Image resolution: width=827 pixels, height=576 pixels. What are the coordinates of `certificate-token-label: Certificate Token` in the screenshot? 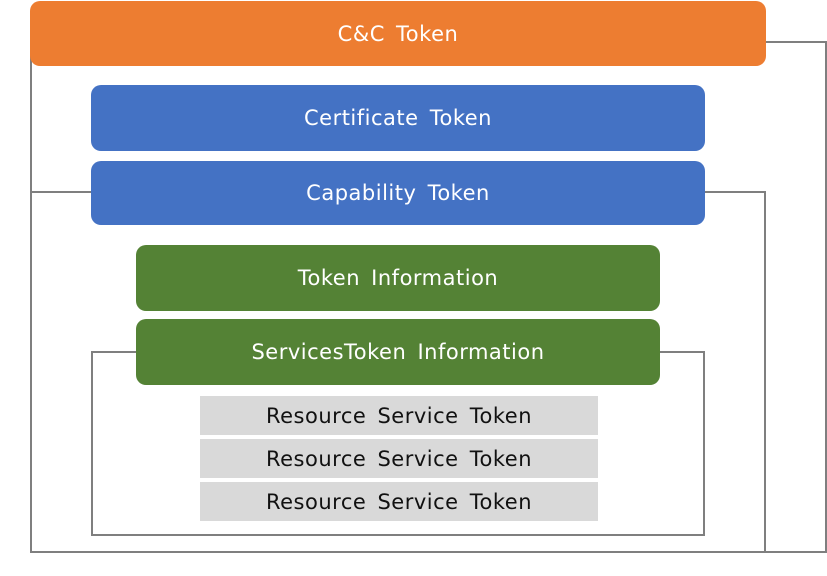 It's located at (397, 118).